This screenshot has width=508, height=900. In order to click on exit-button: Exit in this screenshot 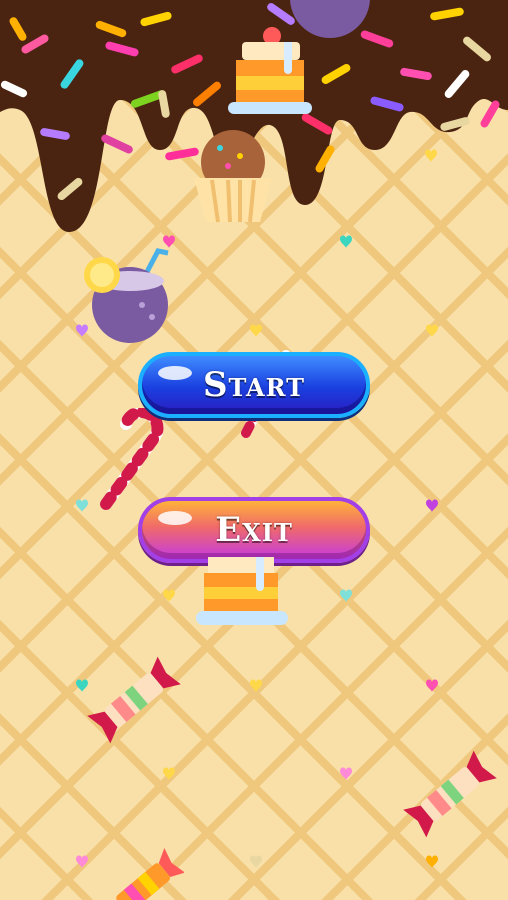, I will do `click(254, 530)`.